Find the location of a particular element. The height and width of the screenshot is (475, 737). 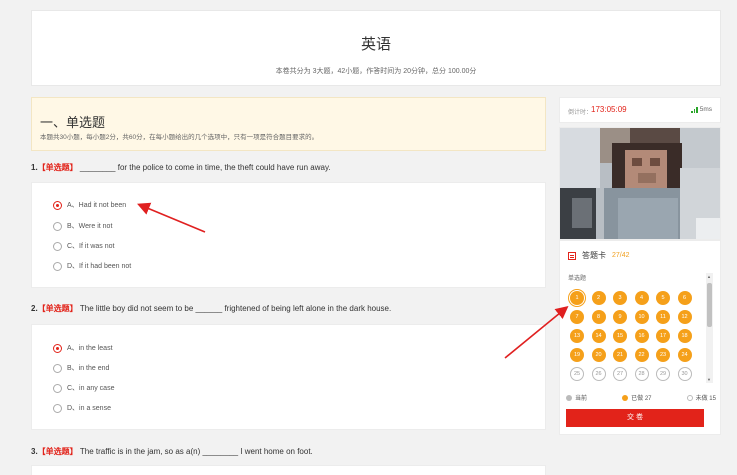

question-bubble-24: 24 is located at coordinates (684, 355).